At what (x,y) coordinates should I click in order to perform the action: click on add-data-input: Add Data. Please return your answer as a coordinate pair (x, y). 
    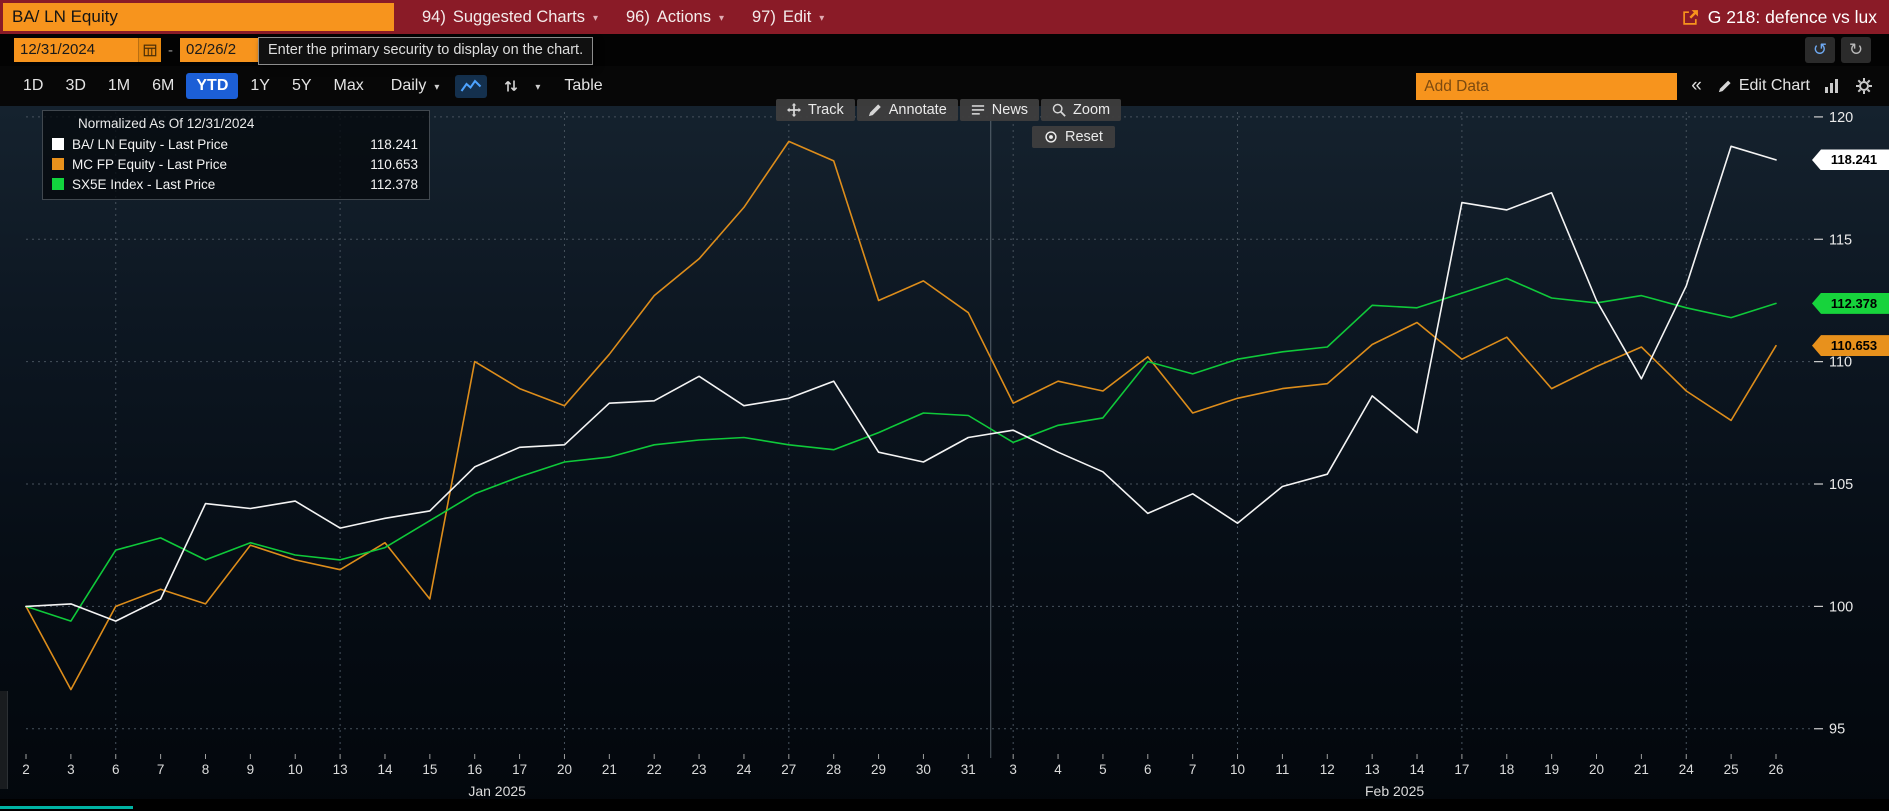
    Looking at the image, I should click on (1547, 86).